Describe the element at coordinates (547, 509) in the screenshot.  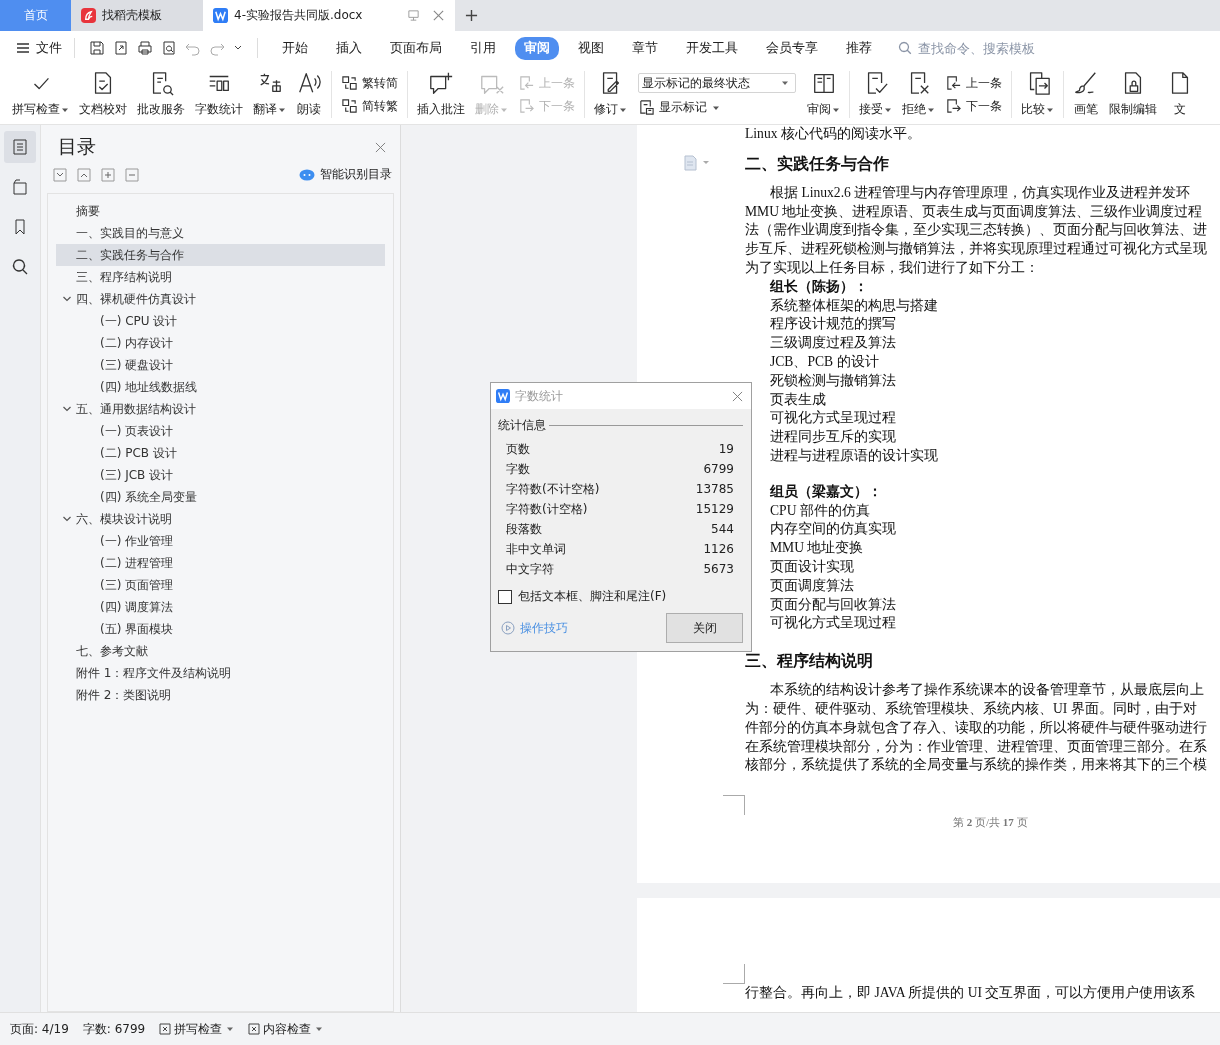
I see `stat-label: 字符数(计空格)` at that location.